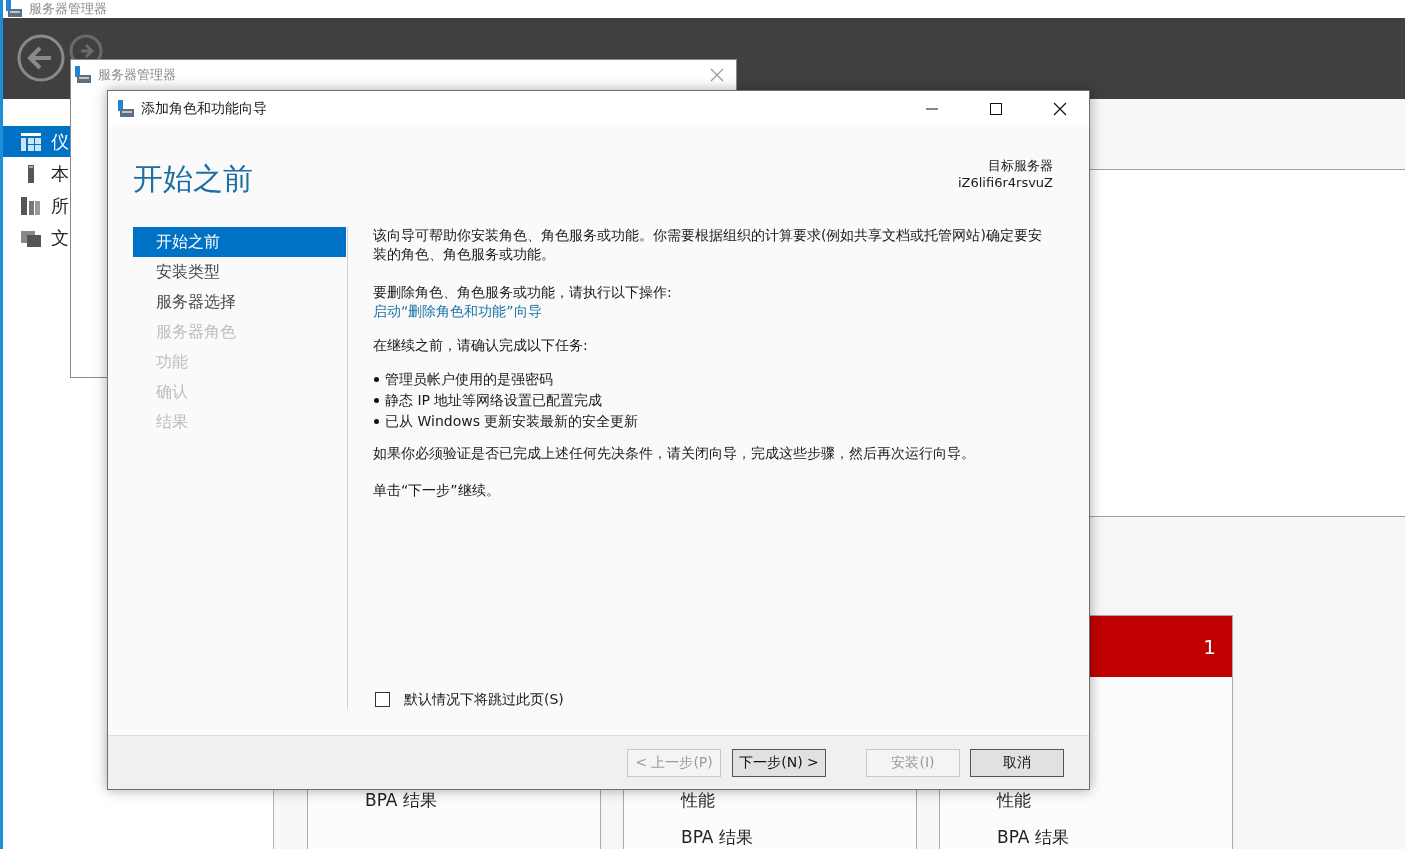  I want to click on continue-note: 单击“下一步”继续。, so click(437, 490).